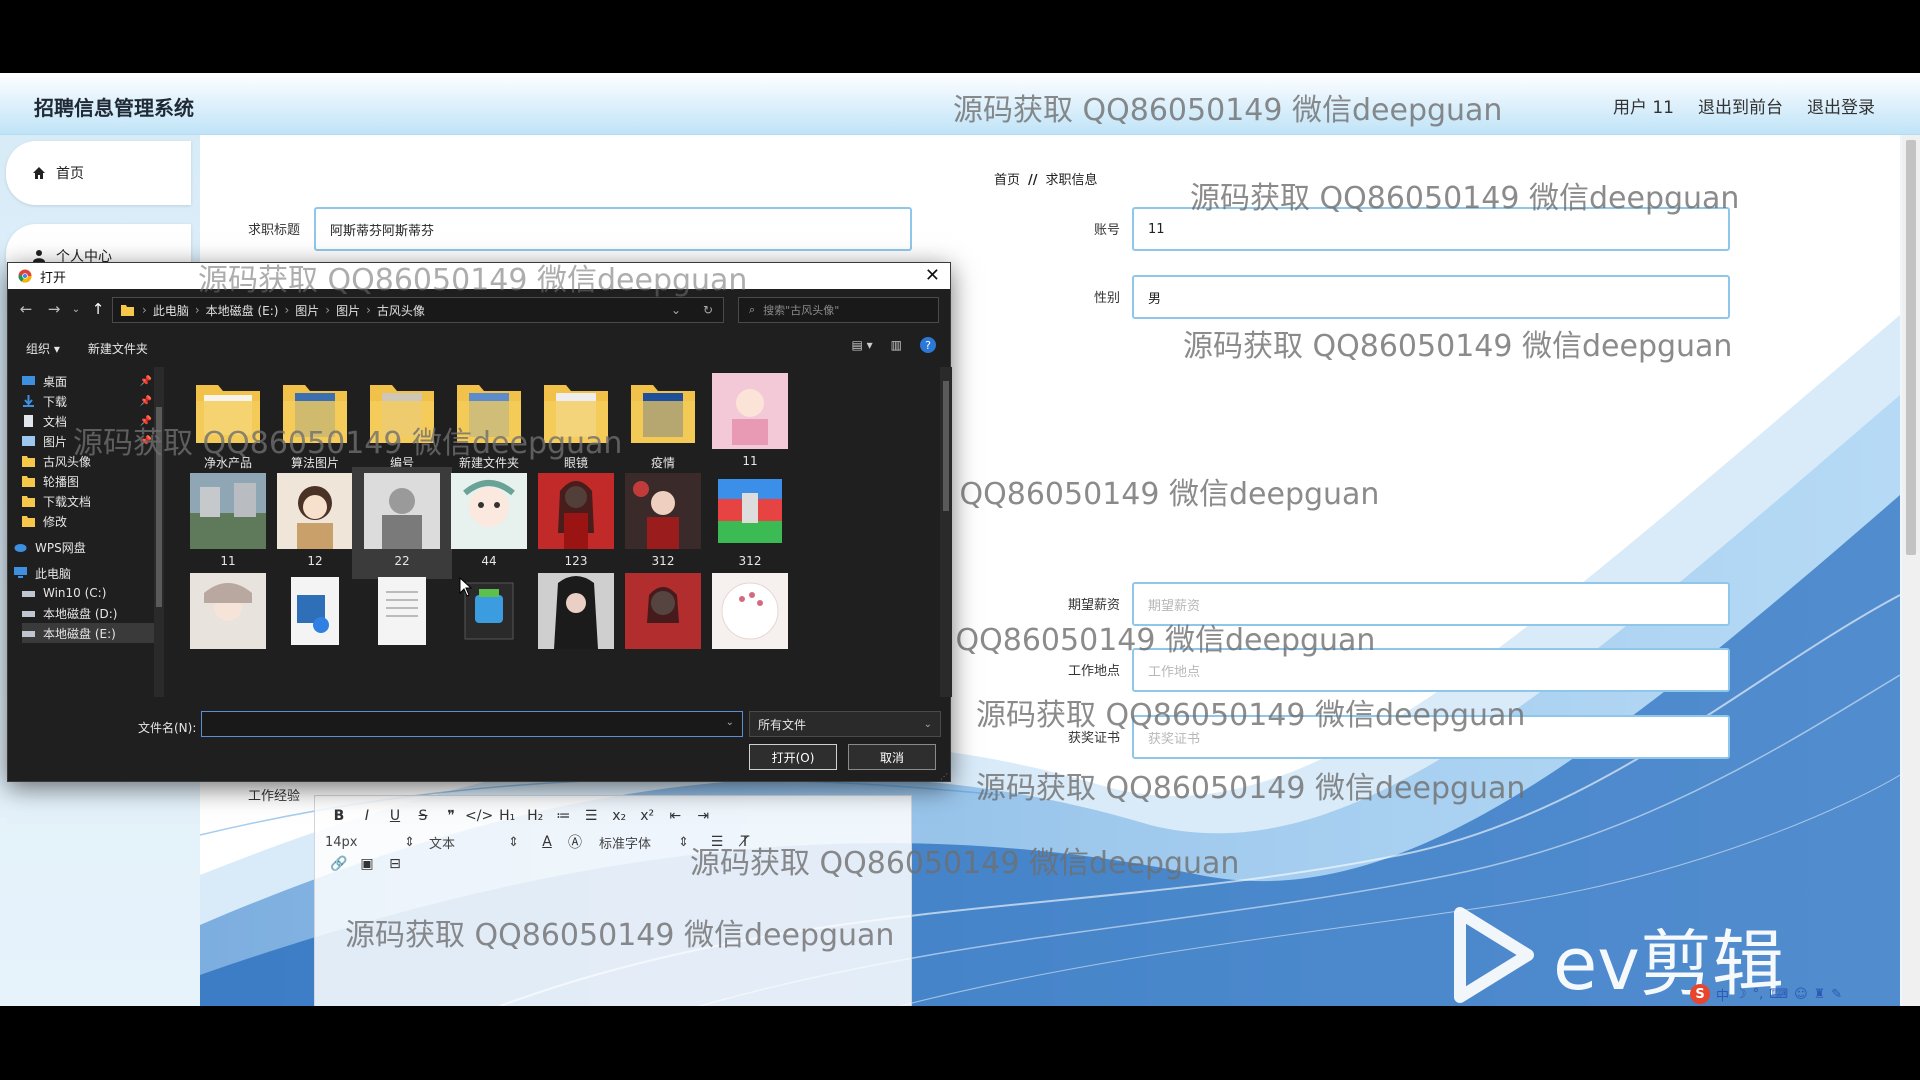 Image resolution: width=1920 pixels, height=1080 pixels. Describe the element at coordinates (845, 724) in the screenshot. I see `filetype-select: 所有文件 ⌄` at that location.